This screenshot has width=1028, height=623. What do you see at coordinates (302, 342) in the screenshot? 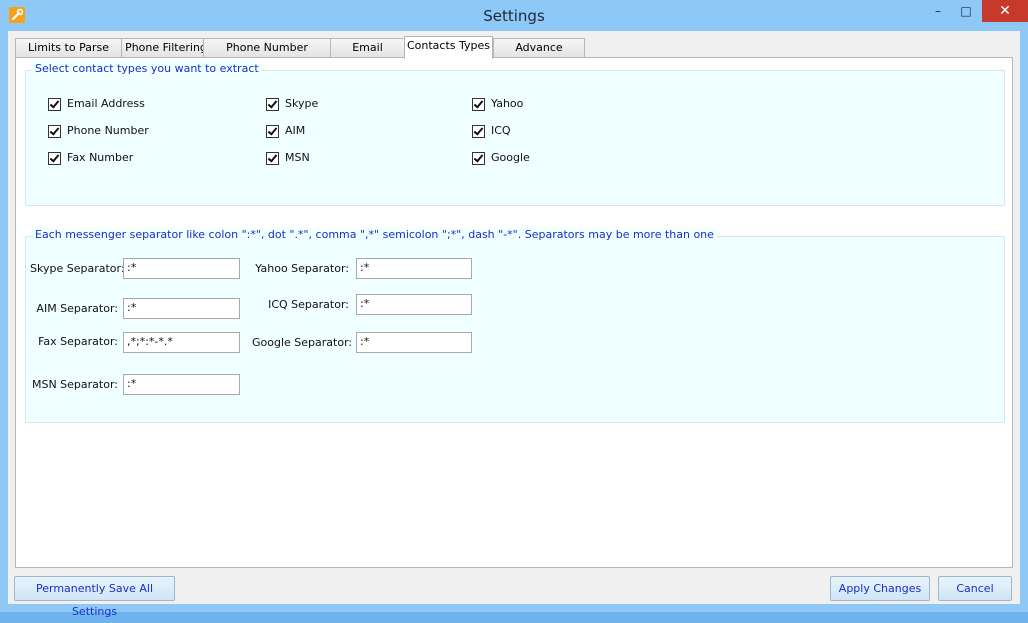
I see `google-separator-label: Google Separator:` at bounding box center [302, 342].